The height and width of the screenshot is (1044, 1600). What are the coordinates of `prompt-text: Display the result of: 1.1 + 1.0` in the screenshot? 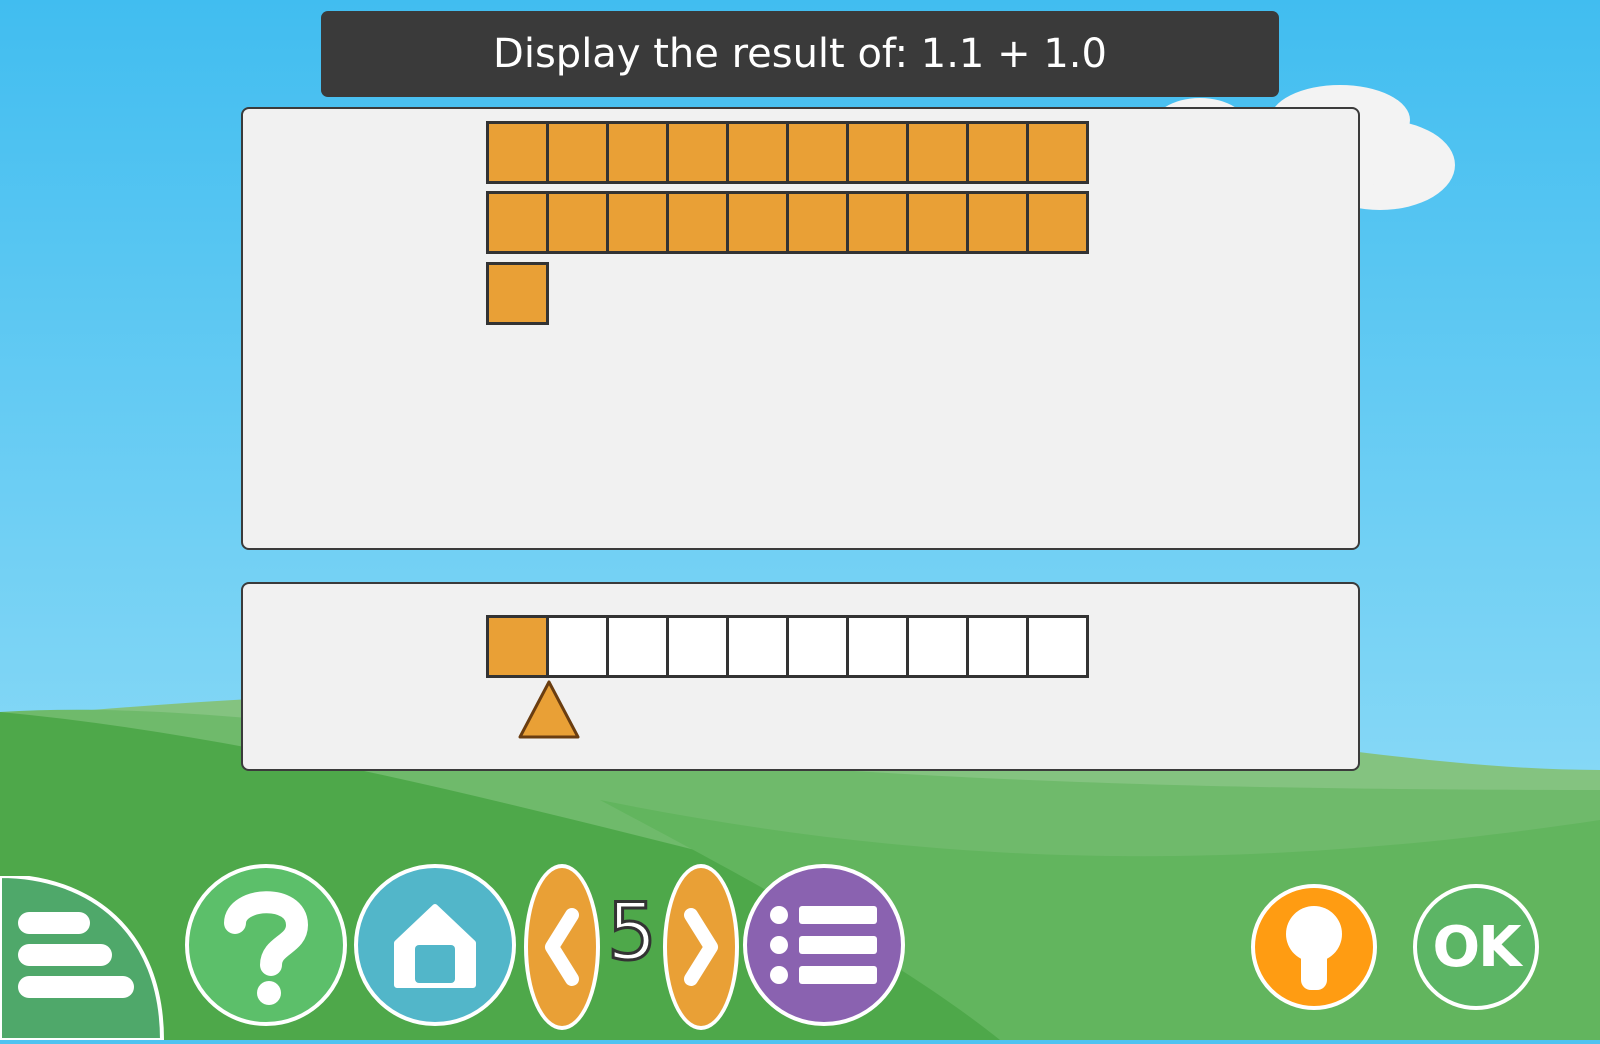 It's located at (800, 54).